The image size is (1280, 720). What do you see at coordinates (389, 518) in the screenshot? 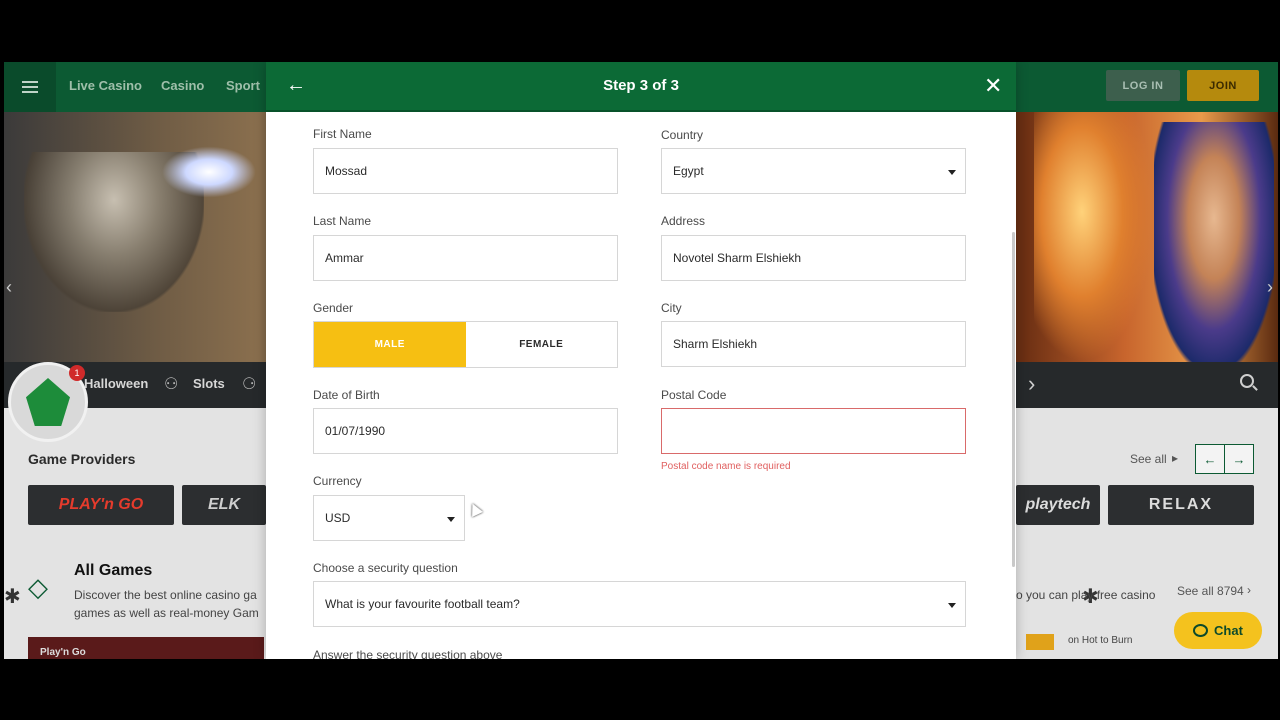
I see `currency-select: USD` at bounding box center [389, 518].